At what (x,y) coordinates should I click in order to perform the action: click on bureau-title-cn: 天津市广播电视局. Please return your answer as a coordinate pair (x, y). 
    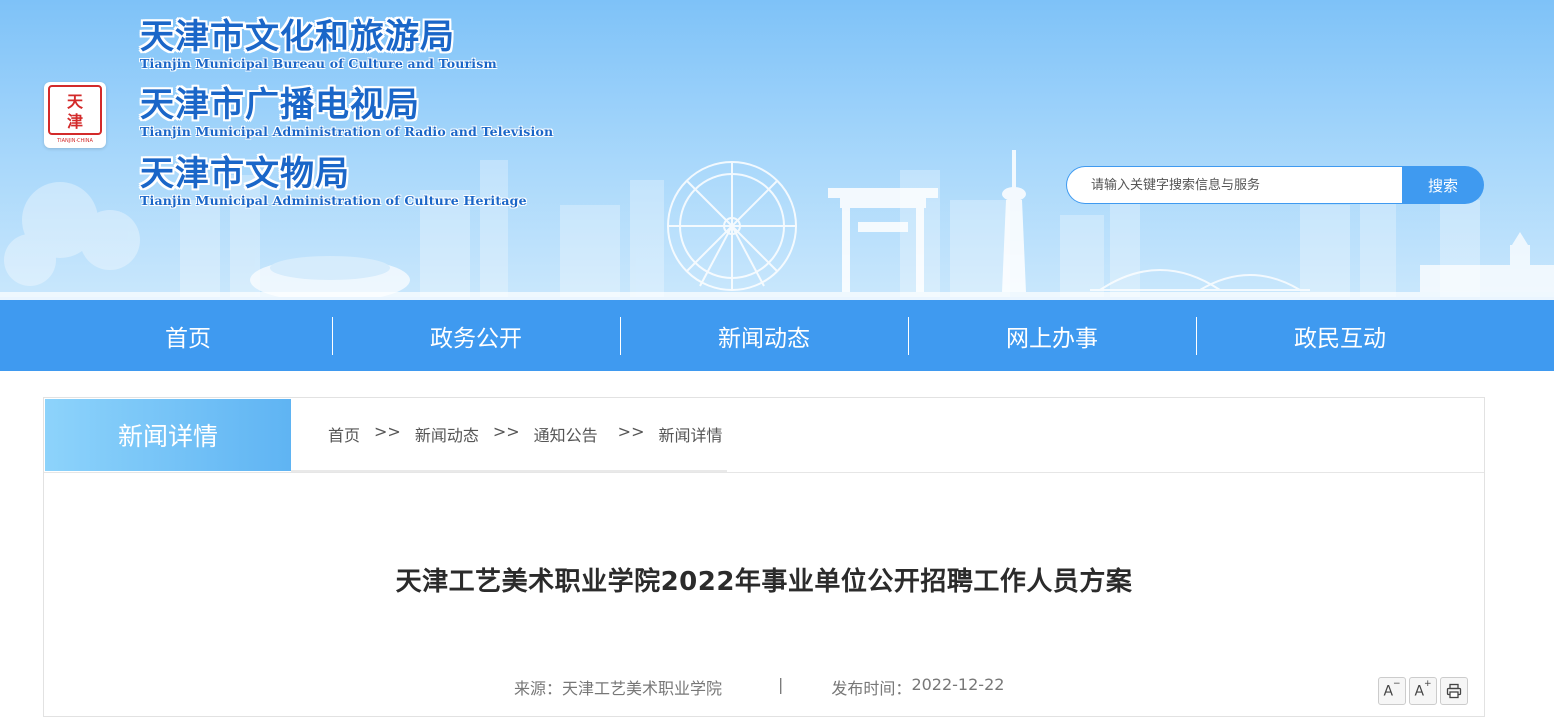
    Looking at the image, I should click on (280, 105).